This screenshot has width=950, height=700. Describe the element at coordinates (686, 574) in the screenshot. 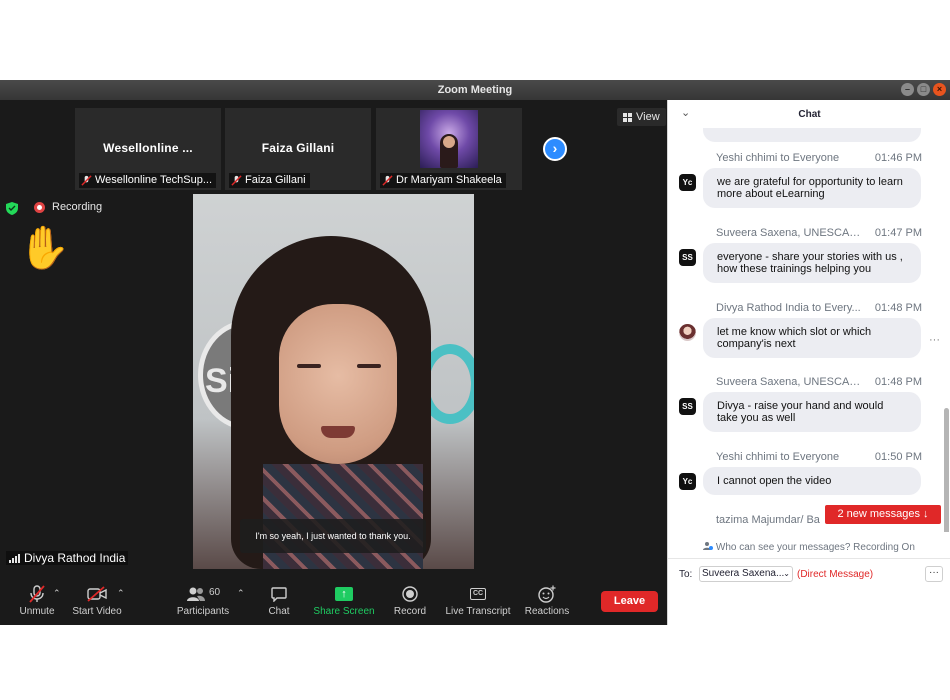

I see `to-label: To:` at that location.